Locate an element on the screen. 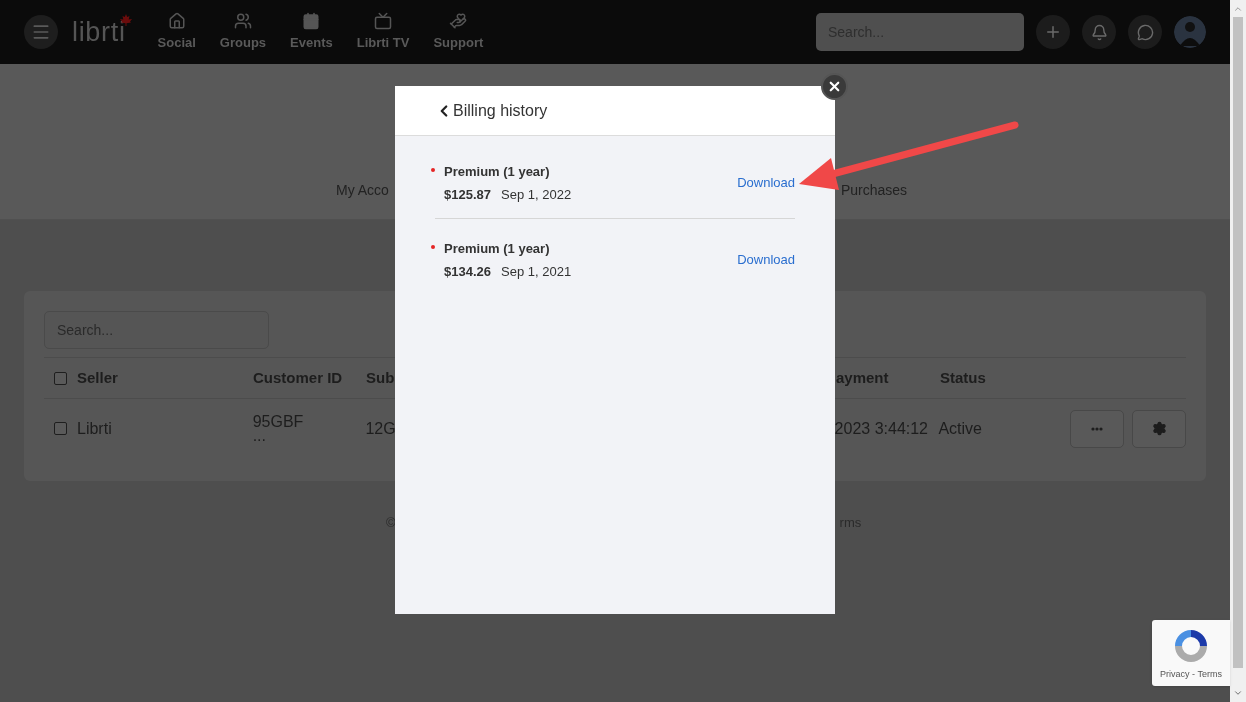 This screenshot has height=702, width=1246. column-header: Status is located at coordinates (963, 377).